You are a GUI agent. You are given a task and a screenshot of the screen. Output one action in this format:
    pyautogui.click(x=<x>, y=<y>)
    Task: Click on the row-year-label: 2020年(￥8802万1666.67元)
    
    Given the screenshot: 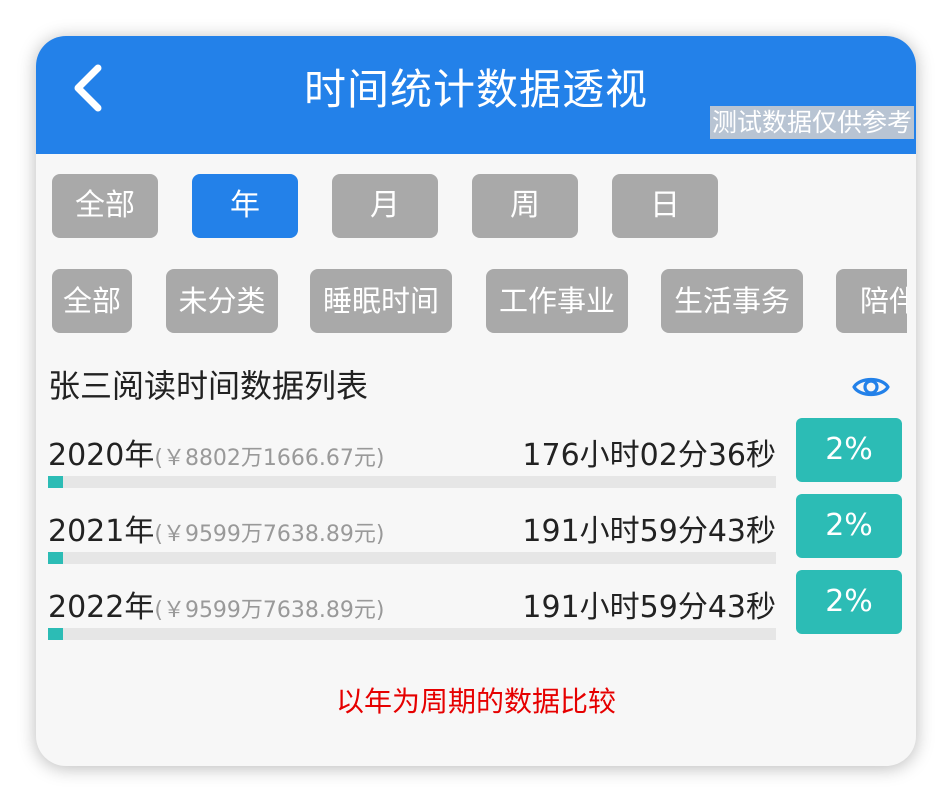 What is the action you would take?
    pyautogui.click(x=216, y=457)
    